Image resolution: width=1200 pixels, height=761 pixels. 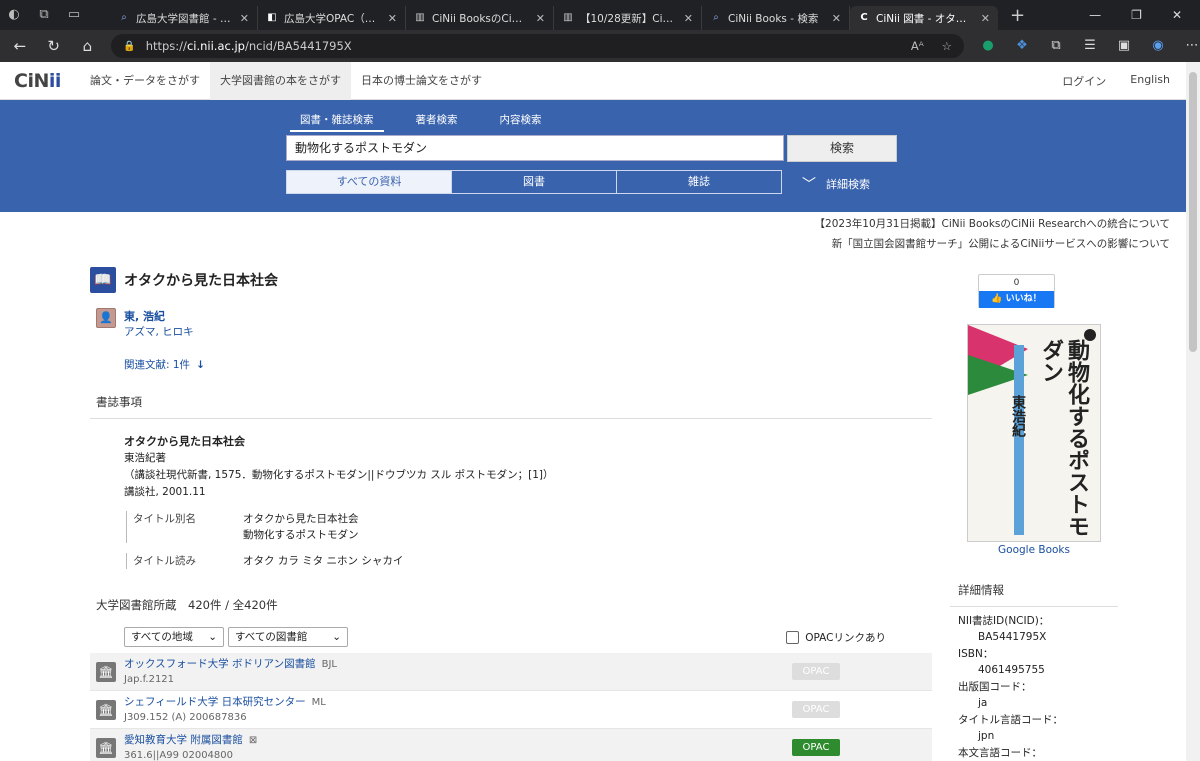 I want to click on nav-dissertations: 日本の博士論文をさがす, so click(x=421, y=81).